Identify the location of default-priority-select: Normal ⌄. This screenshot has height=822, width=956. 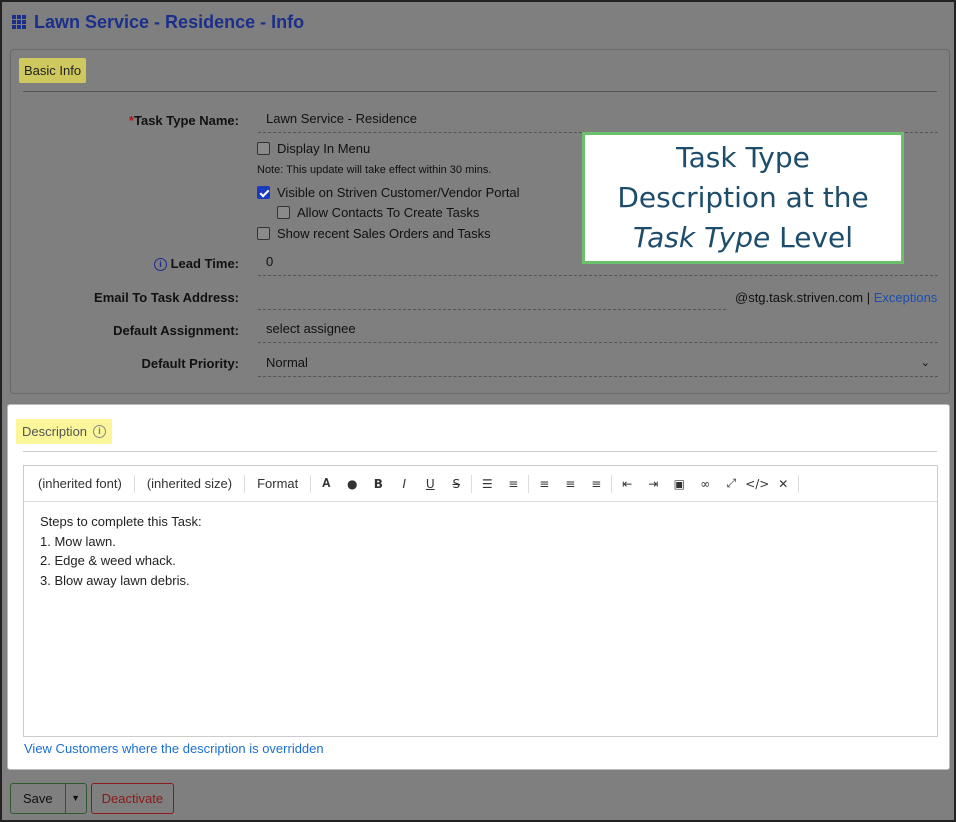
(598, 364).